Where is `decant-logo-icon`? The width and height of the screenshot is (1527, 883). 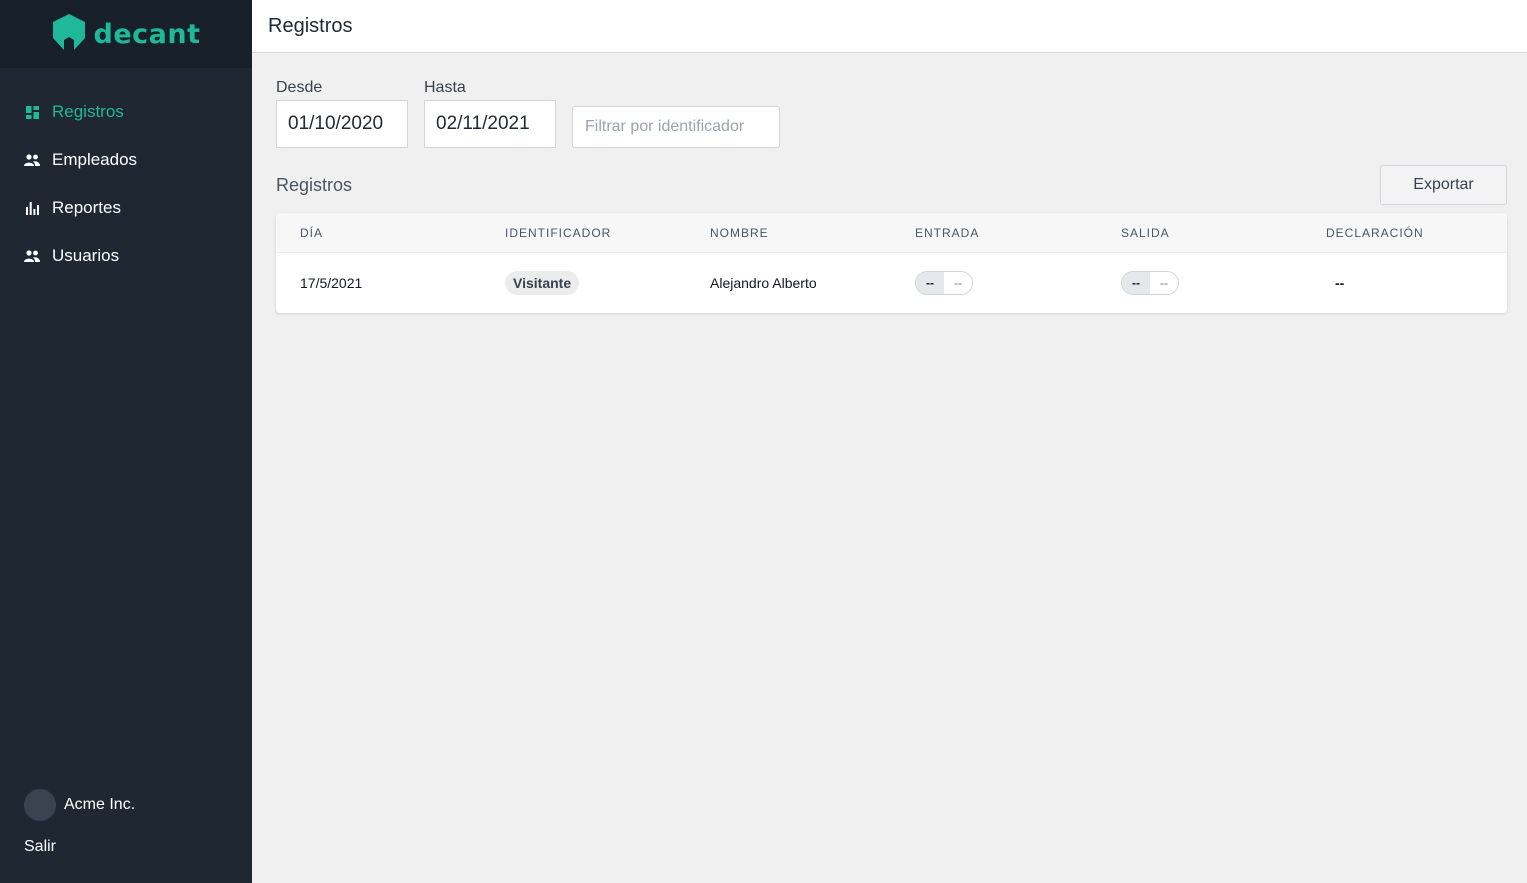
decant-logo-icon is located at coordinates (69, 34).